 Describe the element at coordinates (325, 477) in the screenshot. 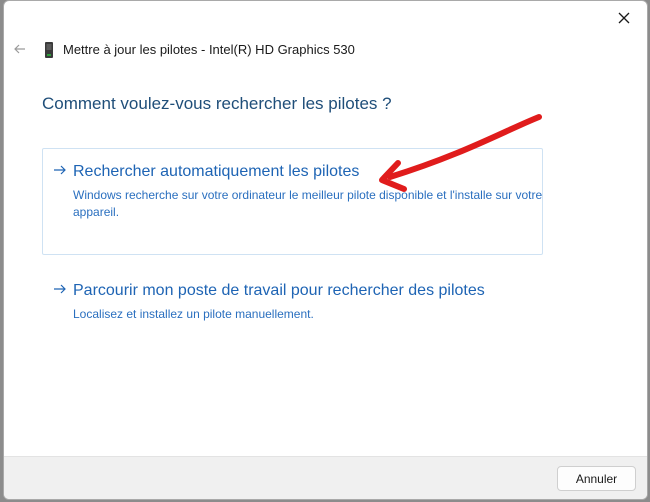

I see `dialog-footer: Annuler` at that location.